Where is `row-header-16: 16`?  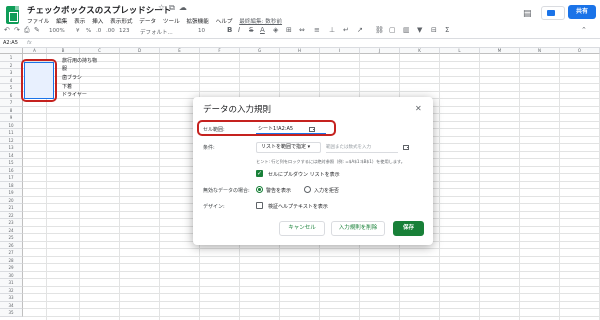
row-header-16: 16 is located at coordinates (11, 170).